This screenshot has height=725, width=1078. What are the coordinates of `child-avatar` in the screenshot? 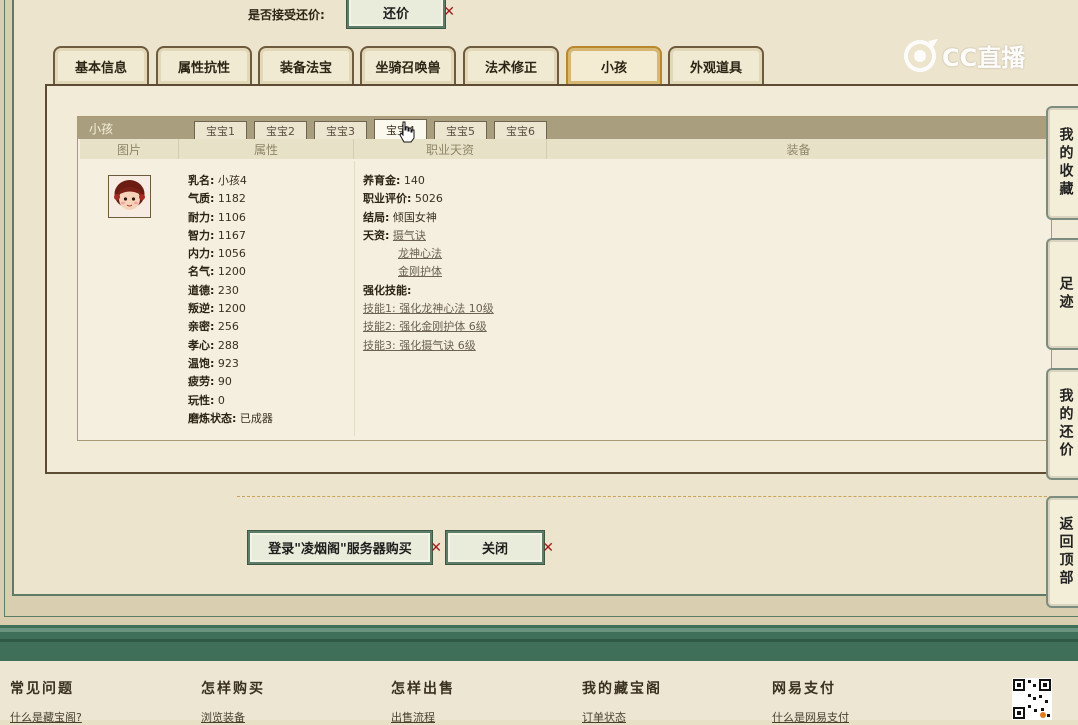 It's located at (129, 196).